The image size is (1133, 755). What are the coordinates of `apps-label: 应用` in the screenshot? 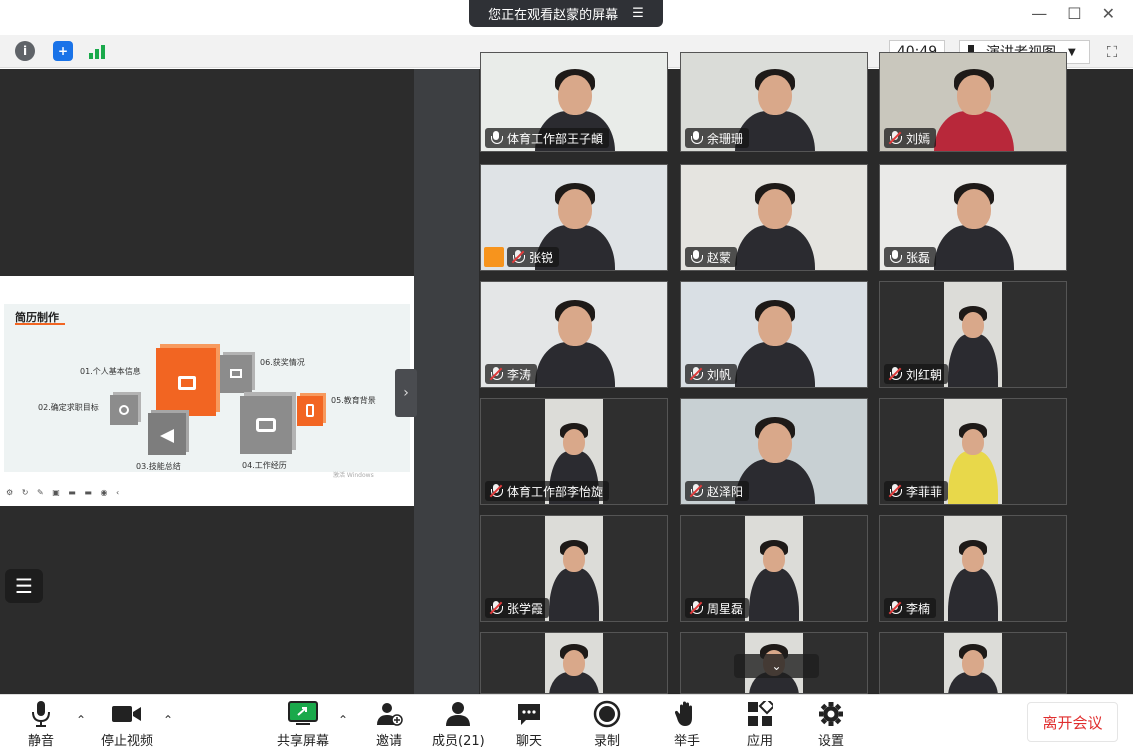 It's located at (759, 741).